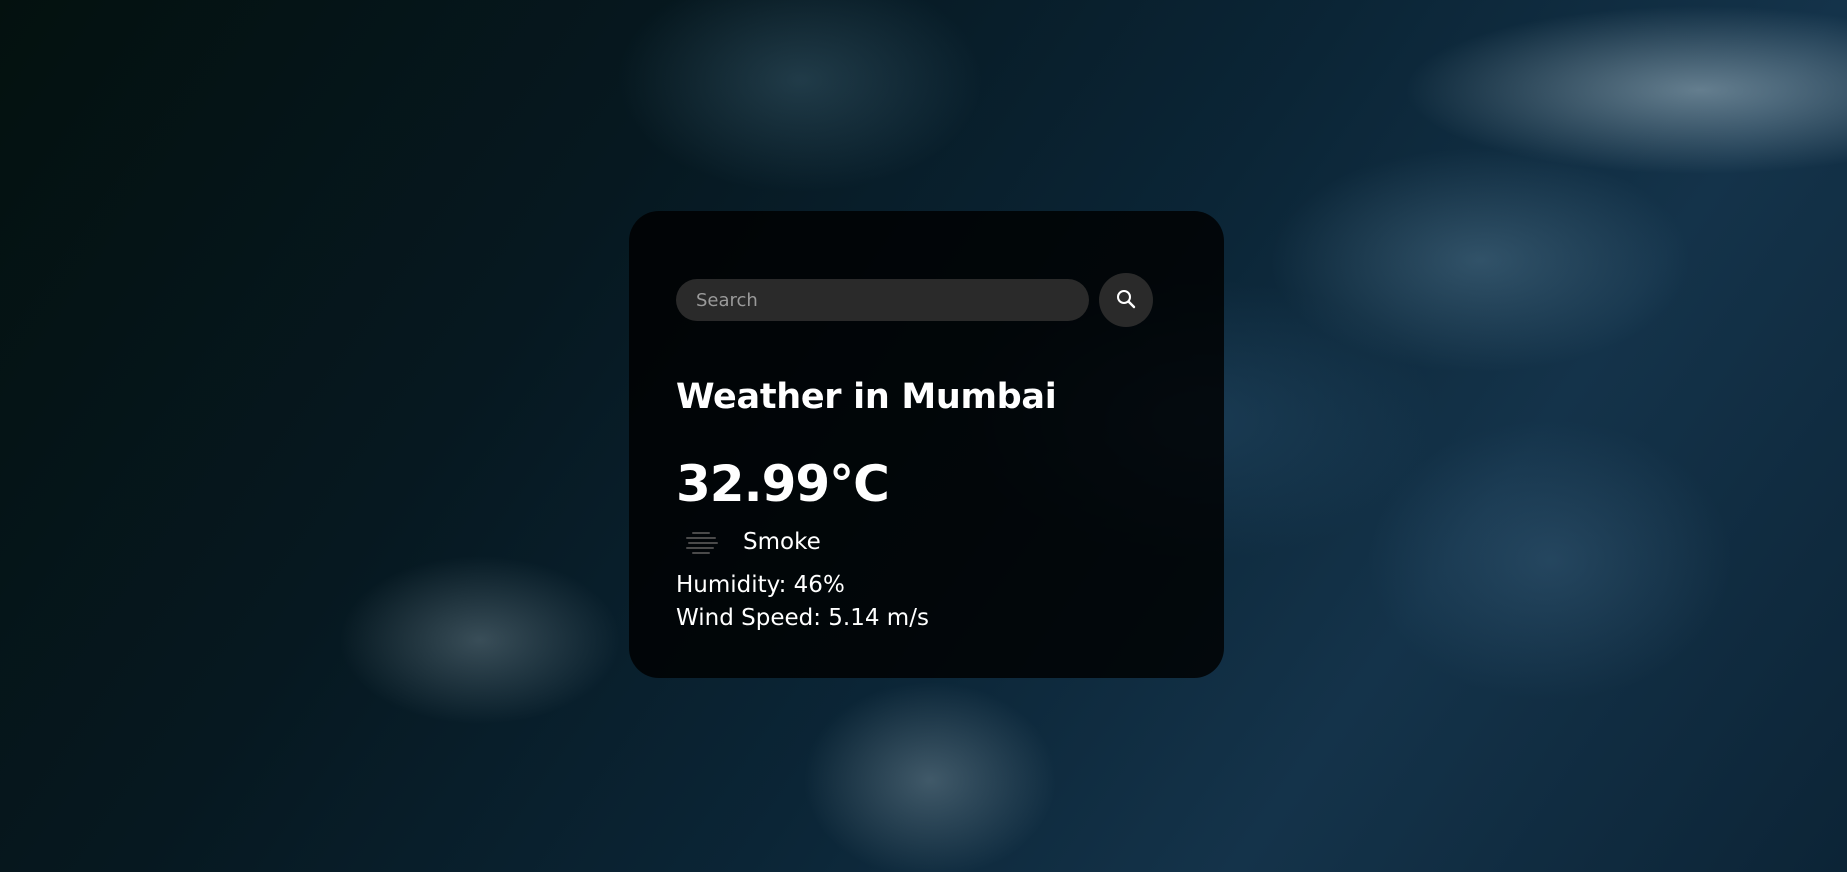 This screenshot has width=1847, height=872. I want to click on condition-row: Smoke, so click(922, 542).